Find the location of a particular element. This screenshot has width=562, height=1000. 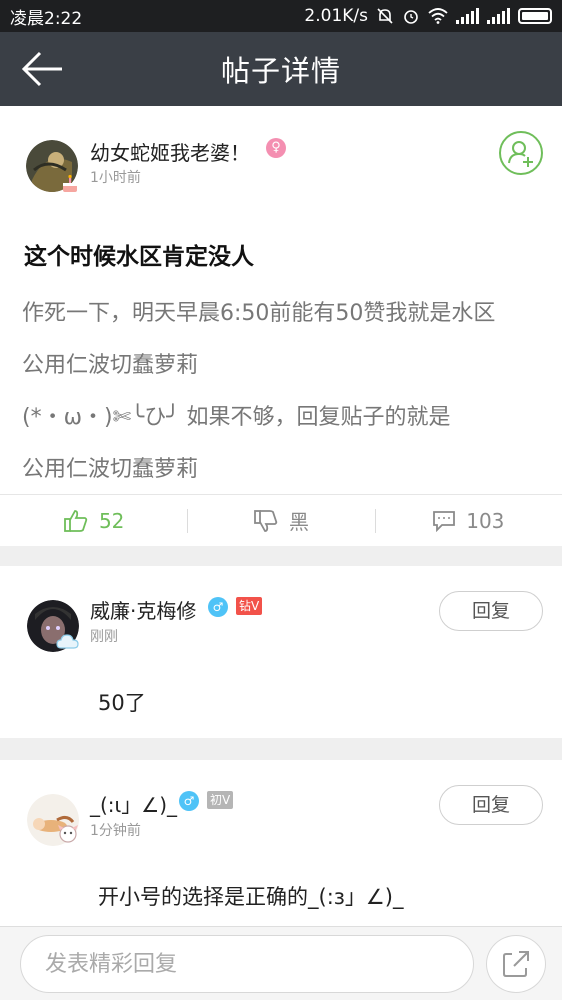

thumbs-up-icon is located at coordinates (76, 520).